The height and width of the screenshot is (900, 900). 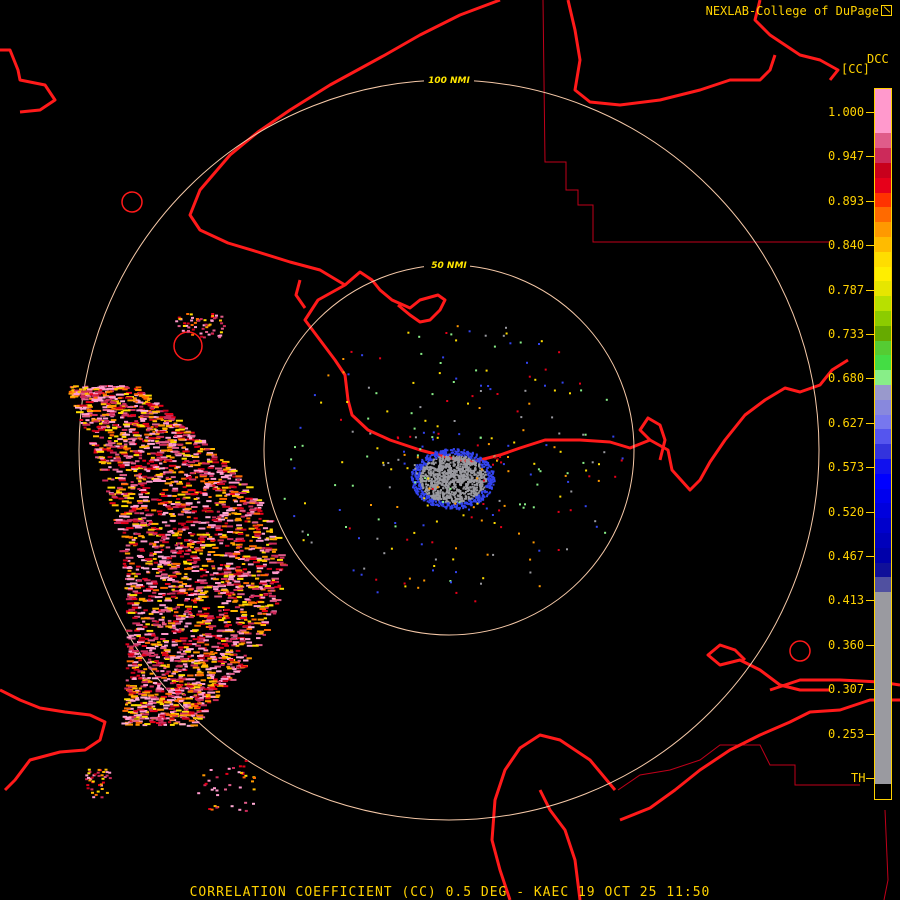 I want to click on legend-tick-label: 0.627, so click(x=846, y=422).